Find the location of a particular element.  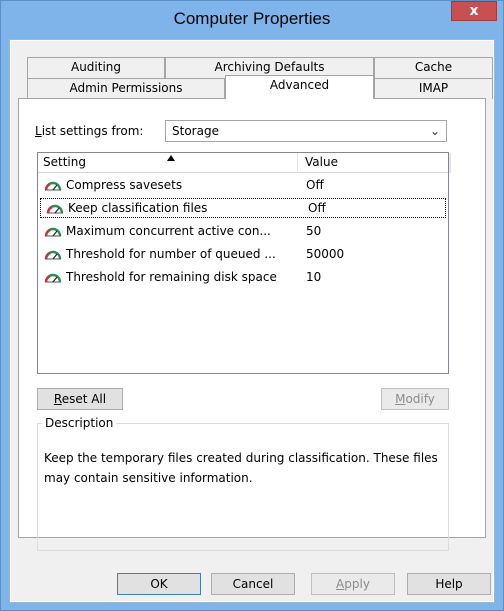

row-setting: Compress savesets is located at coordinates (124, 185).